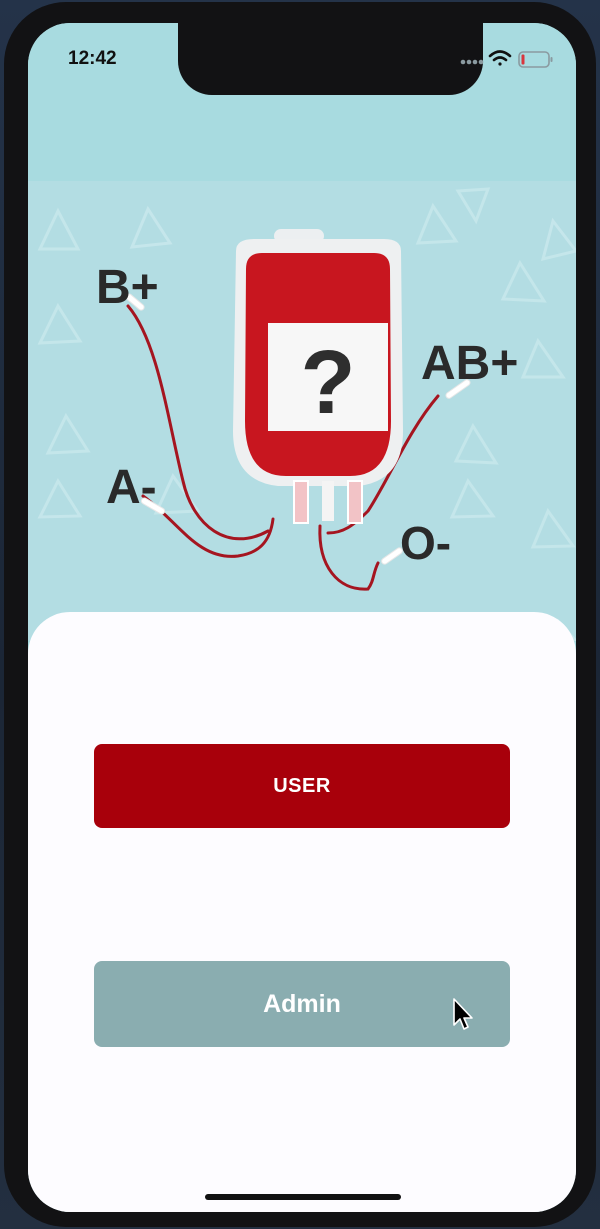 The width and height of the screenshot is (600, 1229). What do you see at coordinates (472, 62) in the screenshot?
I see `cellular-signal-icon` at bounding box center [472, 62].